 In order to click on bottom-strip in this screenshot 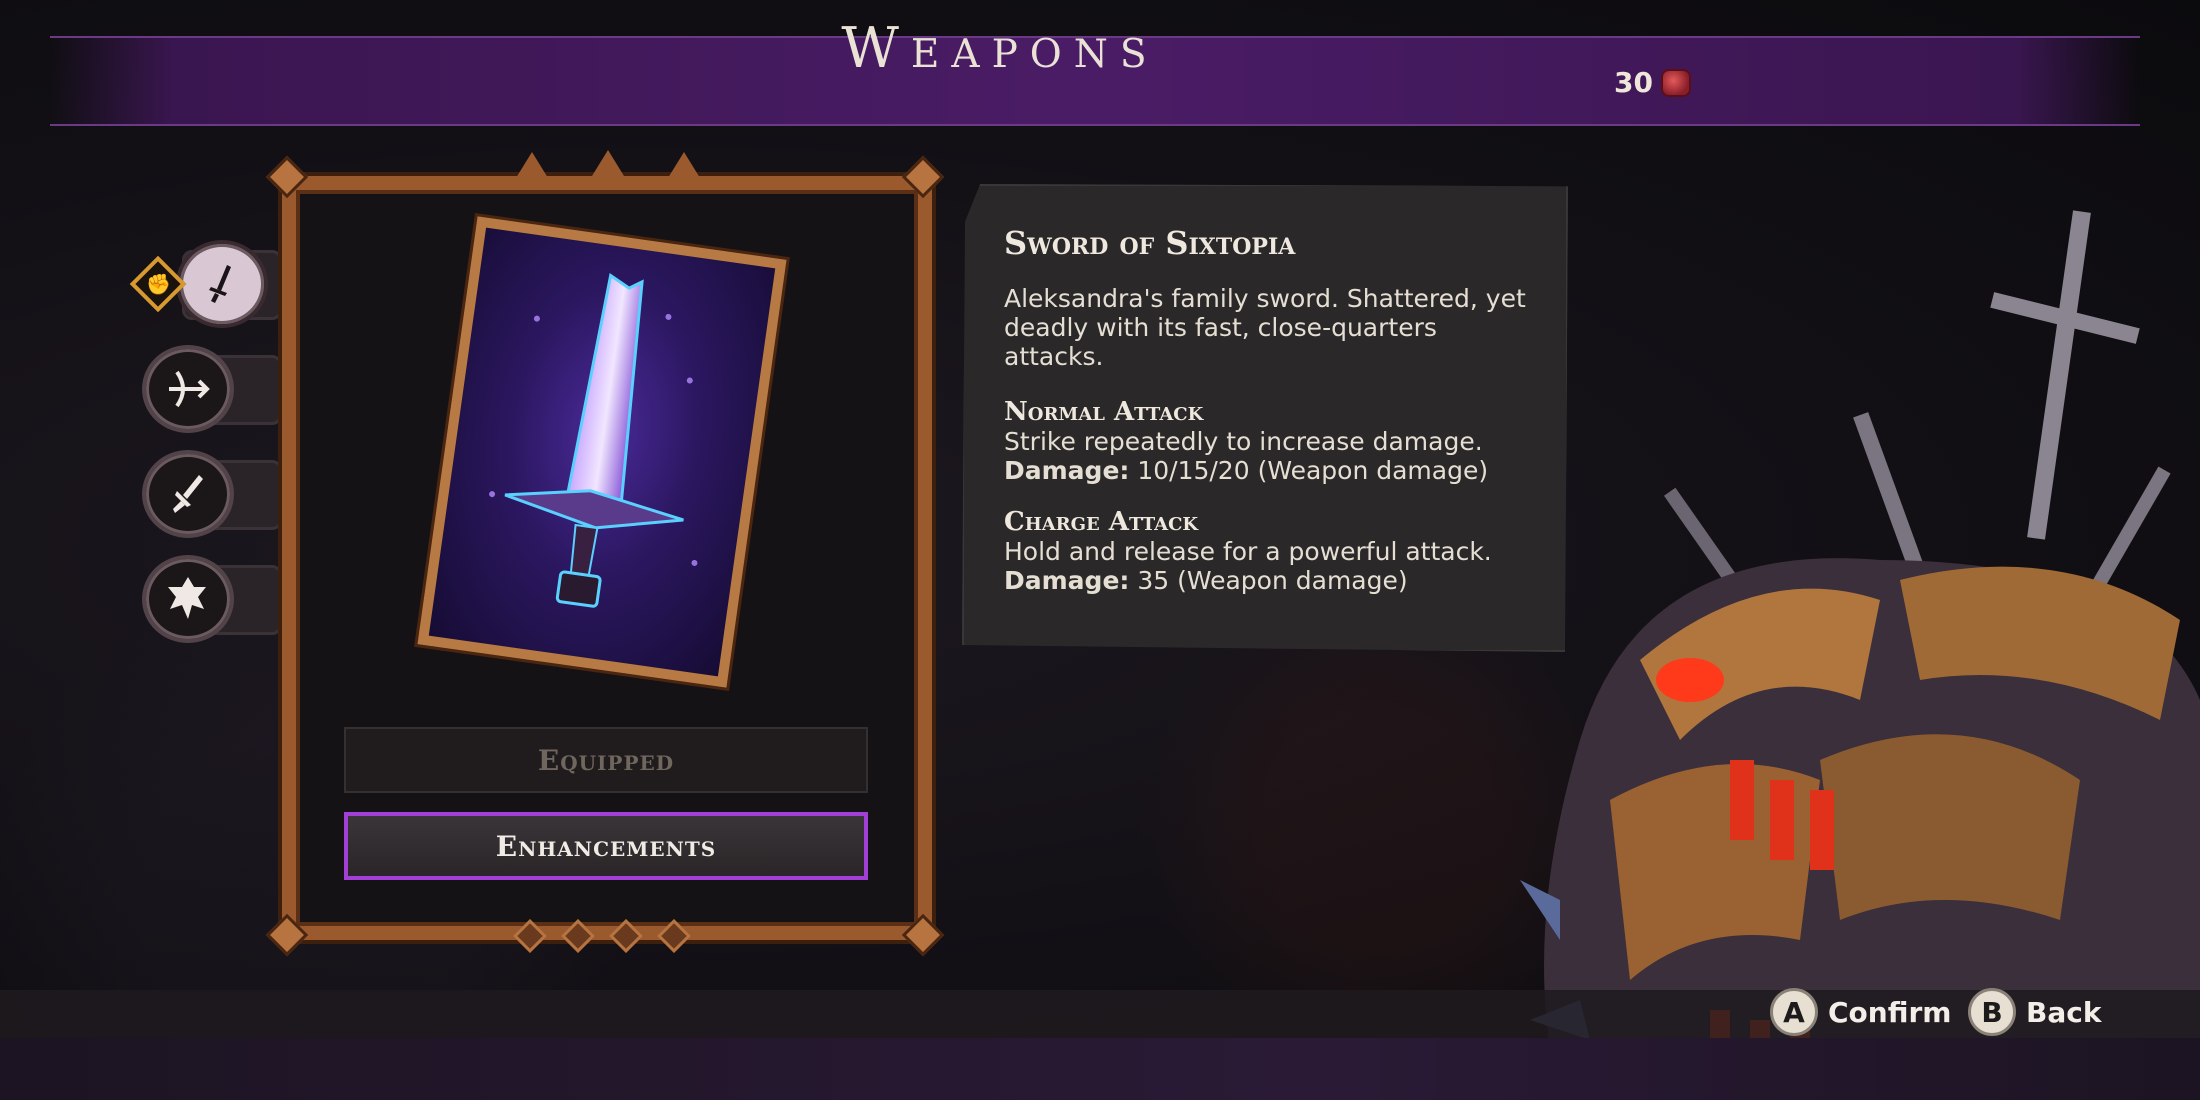, I will do `click(1100, 1069)`.